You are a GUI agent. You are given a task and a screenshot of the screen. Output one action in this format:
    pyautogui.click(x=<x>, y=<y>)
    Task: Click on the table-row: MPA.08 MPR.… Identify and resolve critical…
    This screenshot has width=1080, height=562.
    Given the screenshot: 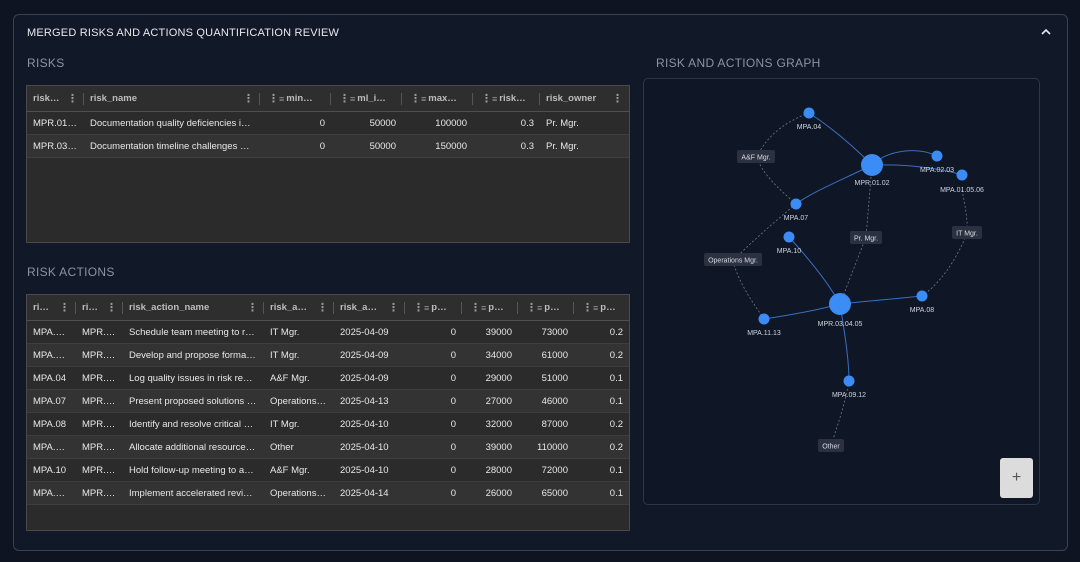 What is the action you would take?
    pyautogui.click(x=328, y=424)
    